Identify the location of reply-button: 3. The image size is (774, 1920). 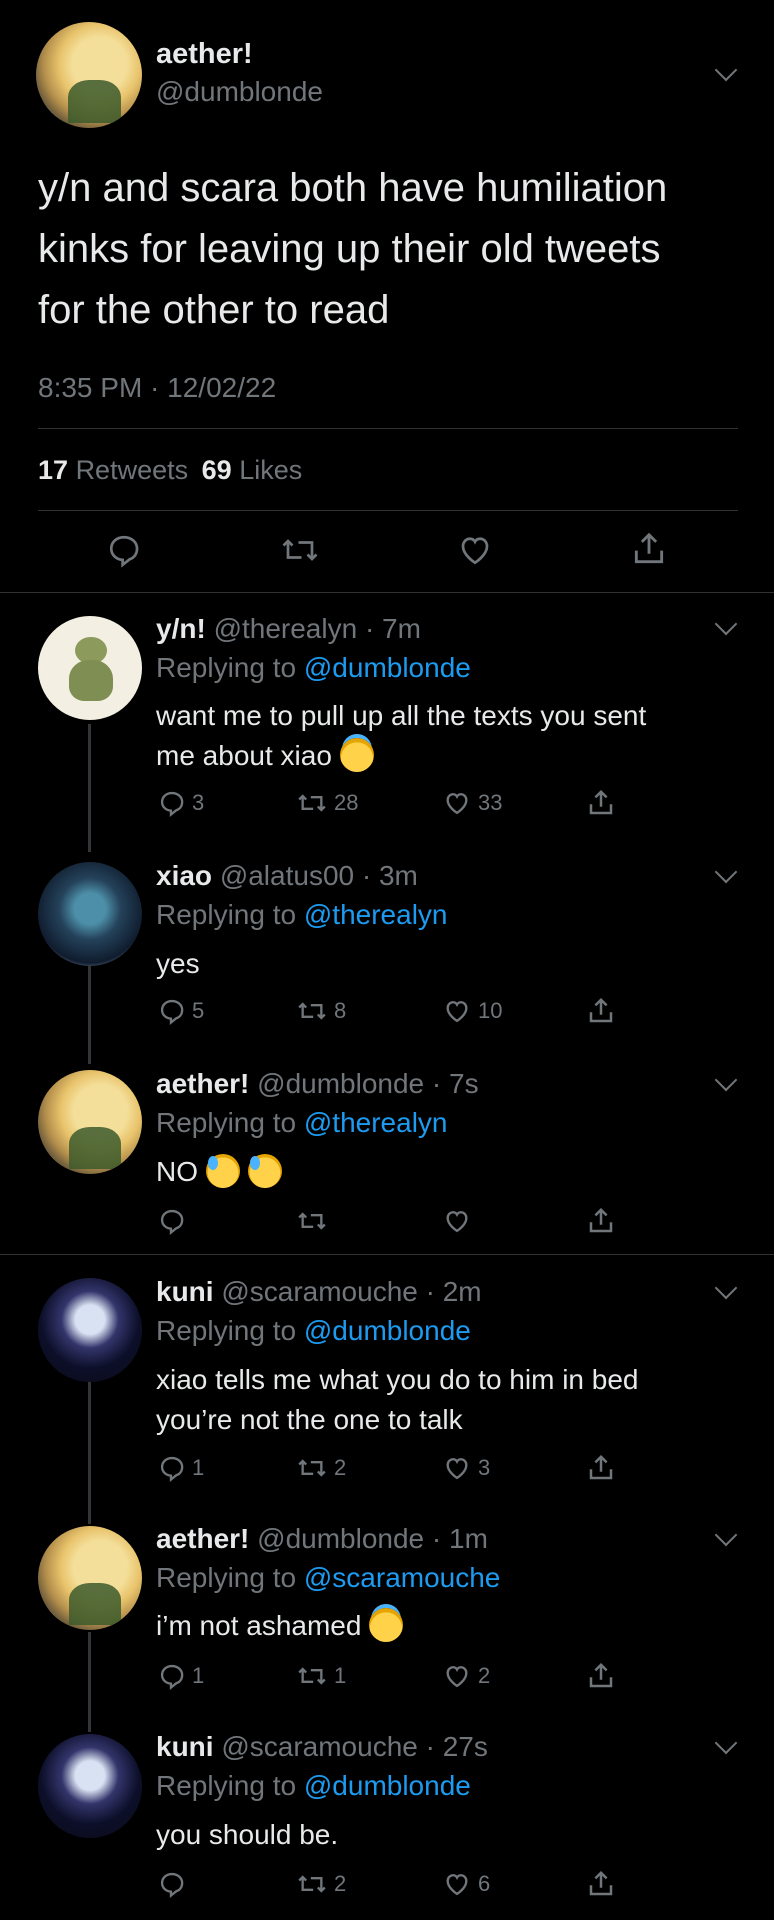
(181, 803).